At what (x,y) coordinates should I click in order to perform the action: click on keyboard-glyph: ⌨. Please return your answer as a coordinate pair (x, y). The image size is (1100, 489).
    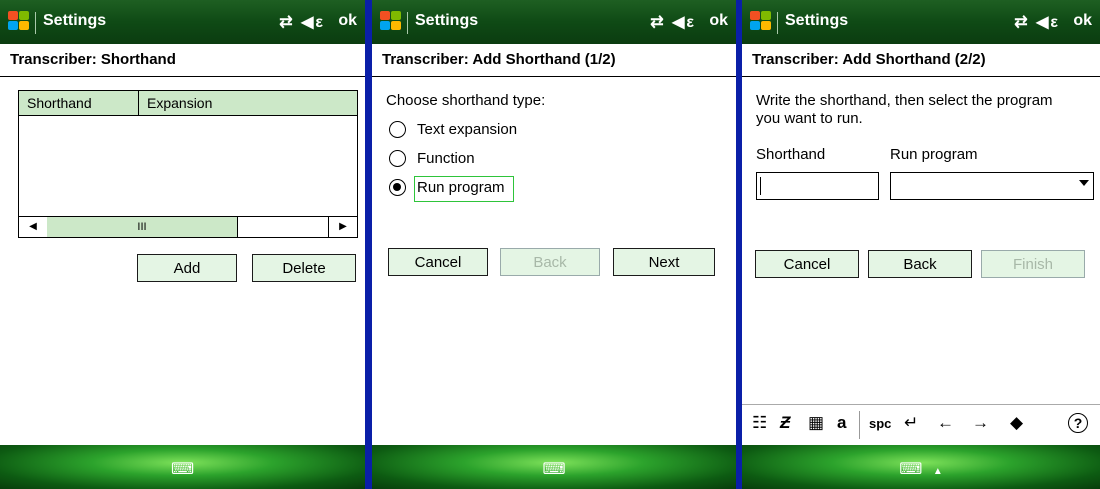
    Looking at the image, I should click on (911, 469).